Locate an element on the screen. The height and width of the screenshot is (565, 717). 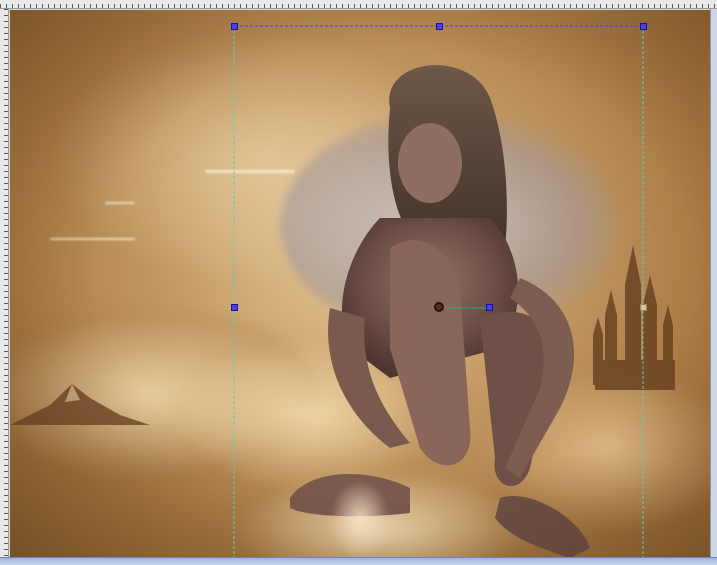
rotation-pivot-icon is located at coordinates (439, 307).